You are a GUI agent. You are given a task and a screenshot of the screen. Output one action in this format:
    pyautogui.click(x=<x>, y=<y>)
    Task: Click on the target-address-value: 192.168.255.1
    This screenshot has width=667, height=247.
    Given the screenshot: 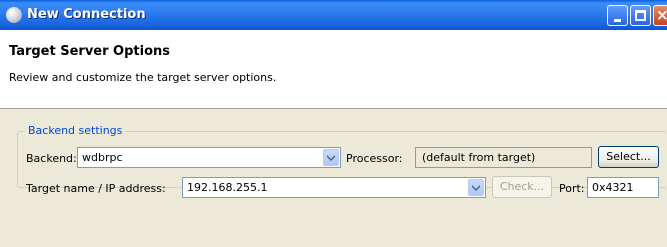 What is the action you would take?
    pyautogui.click(x=227, y=187)
    